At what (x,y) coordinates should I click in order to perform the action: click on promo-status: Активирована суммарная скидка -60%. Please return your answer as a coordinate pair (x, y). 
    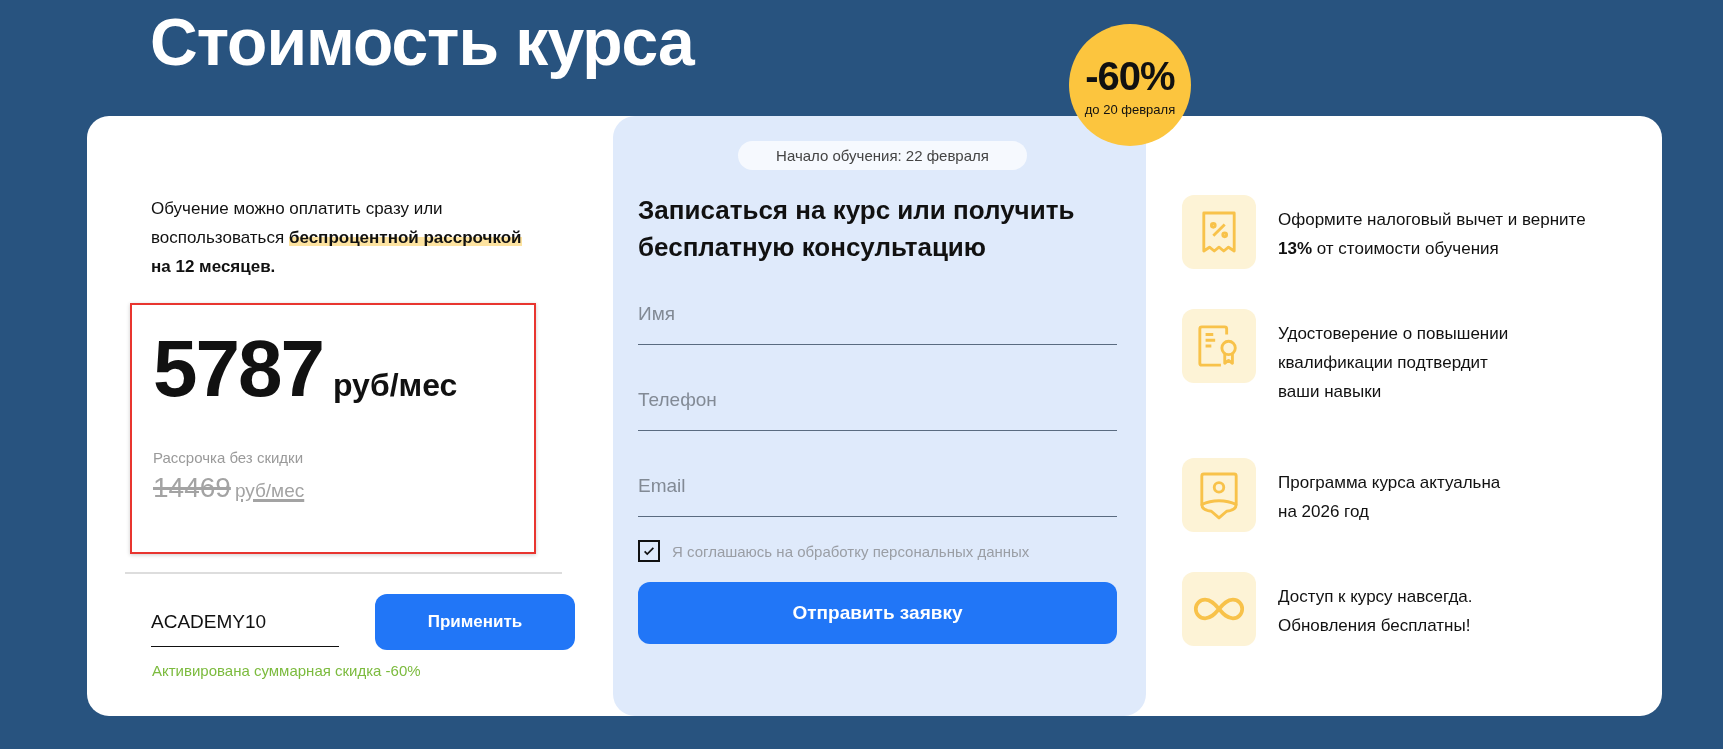
    Looking at the image, I should click on (287, 670).